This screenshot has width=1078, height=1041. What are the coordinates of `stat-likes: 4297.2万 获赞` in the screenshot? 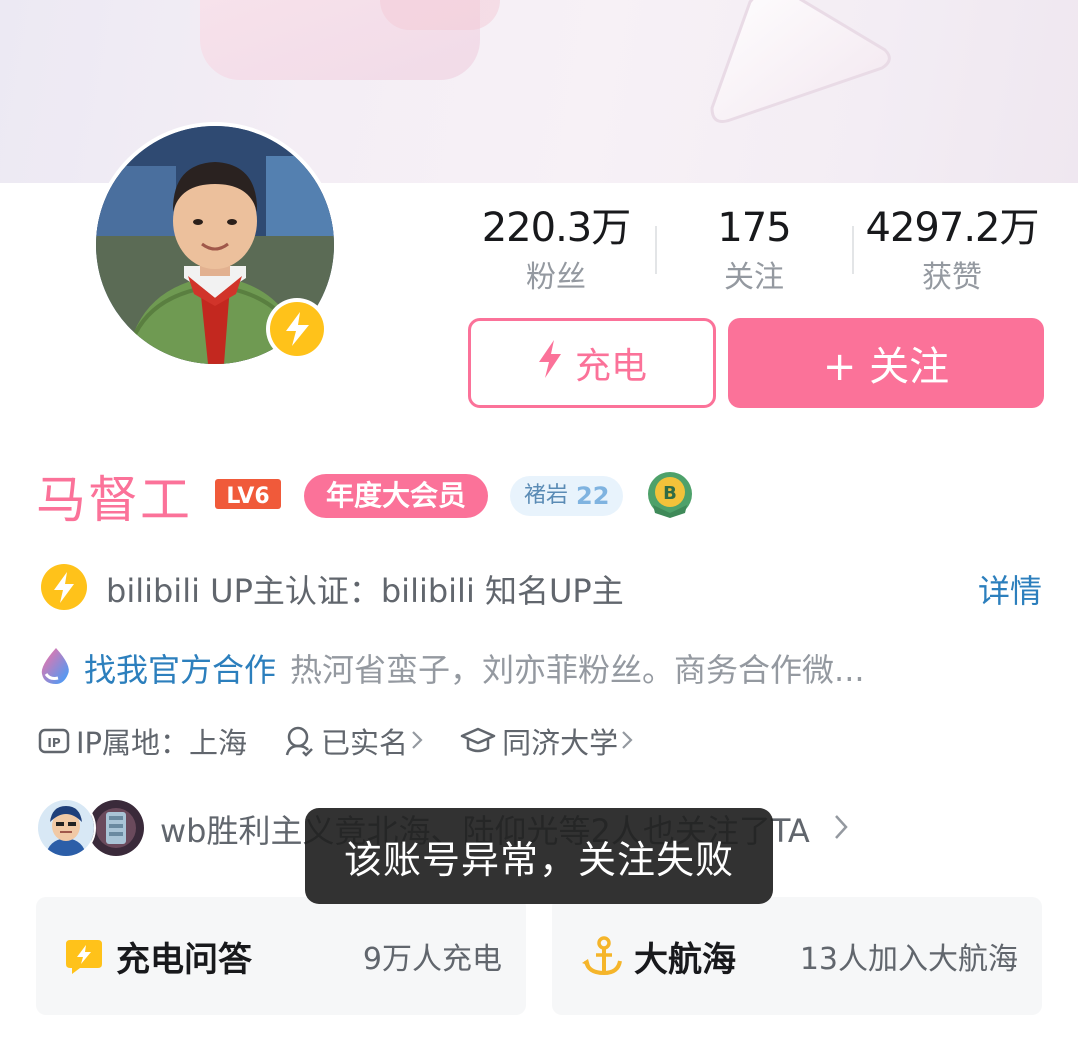 It's located at (952, 250).